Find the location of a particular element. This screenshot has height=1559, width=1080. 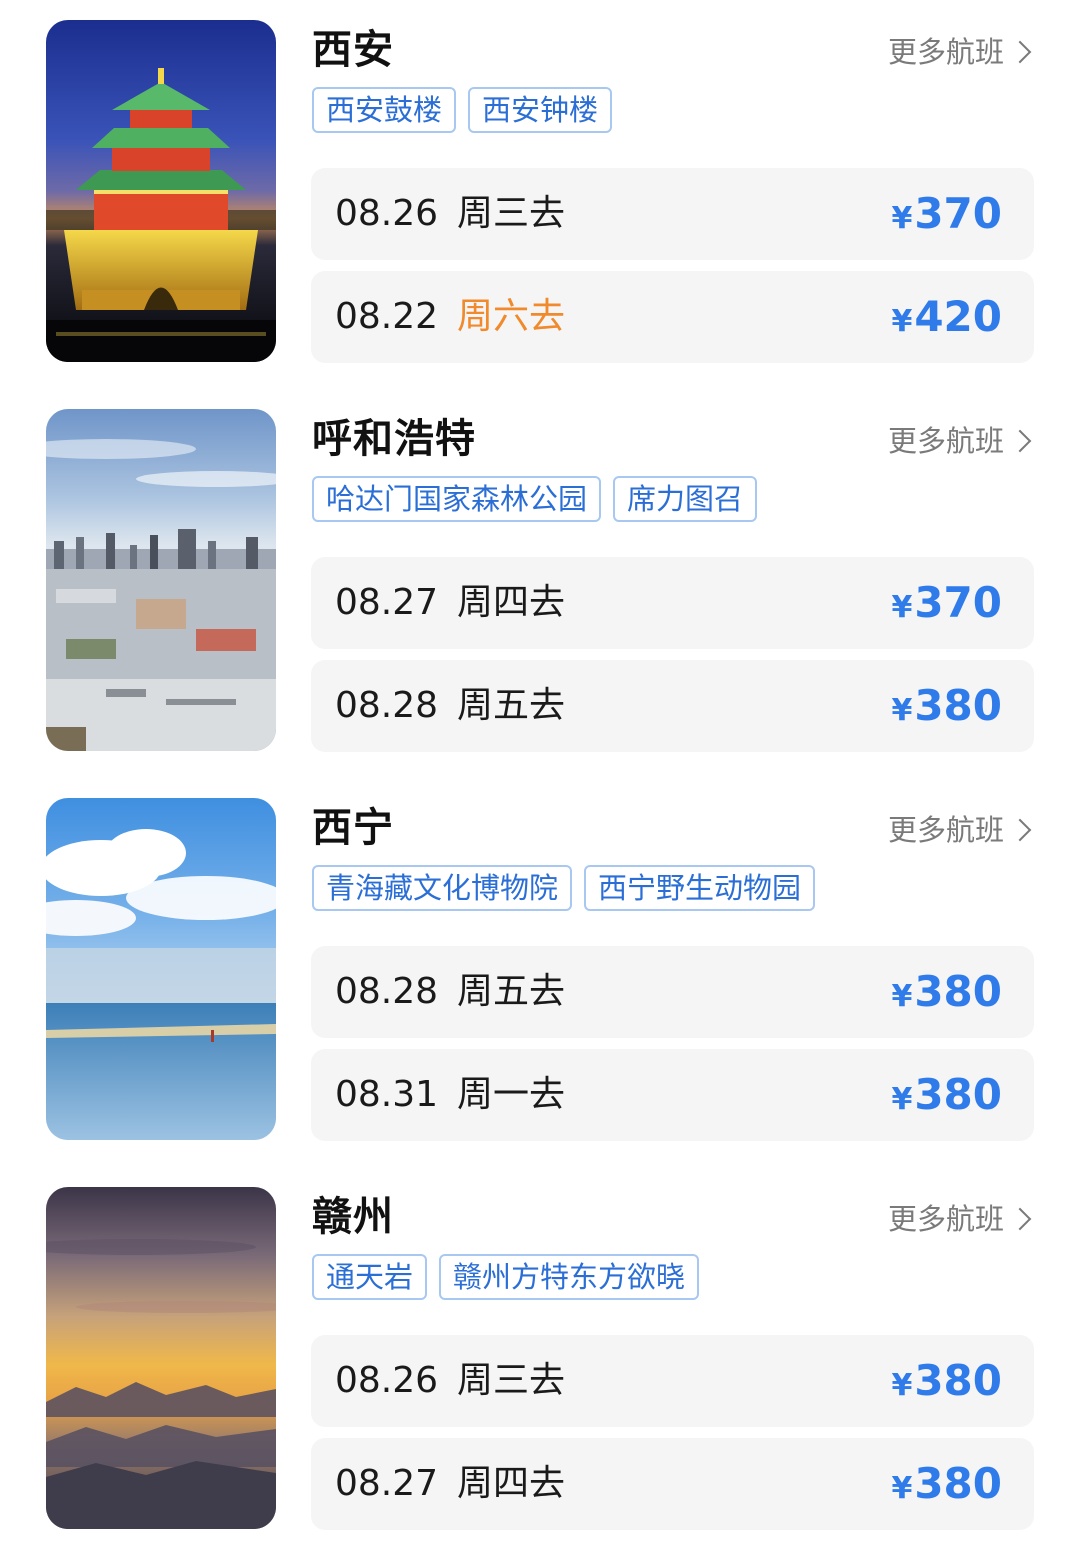

city-name: 西宁 is located at coordinates (353, 828).